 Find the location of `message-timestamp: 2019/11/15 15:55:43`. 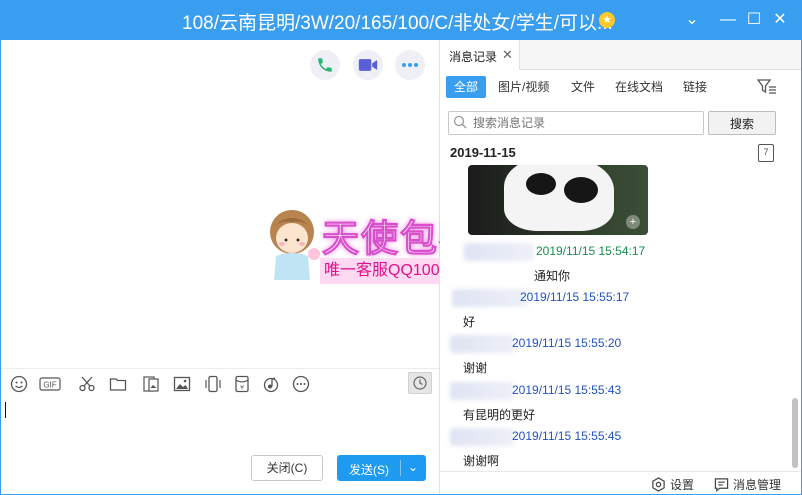

message-timestamp: 2019/11/15 15:55:43 is located at coordinates (567, 390).